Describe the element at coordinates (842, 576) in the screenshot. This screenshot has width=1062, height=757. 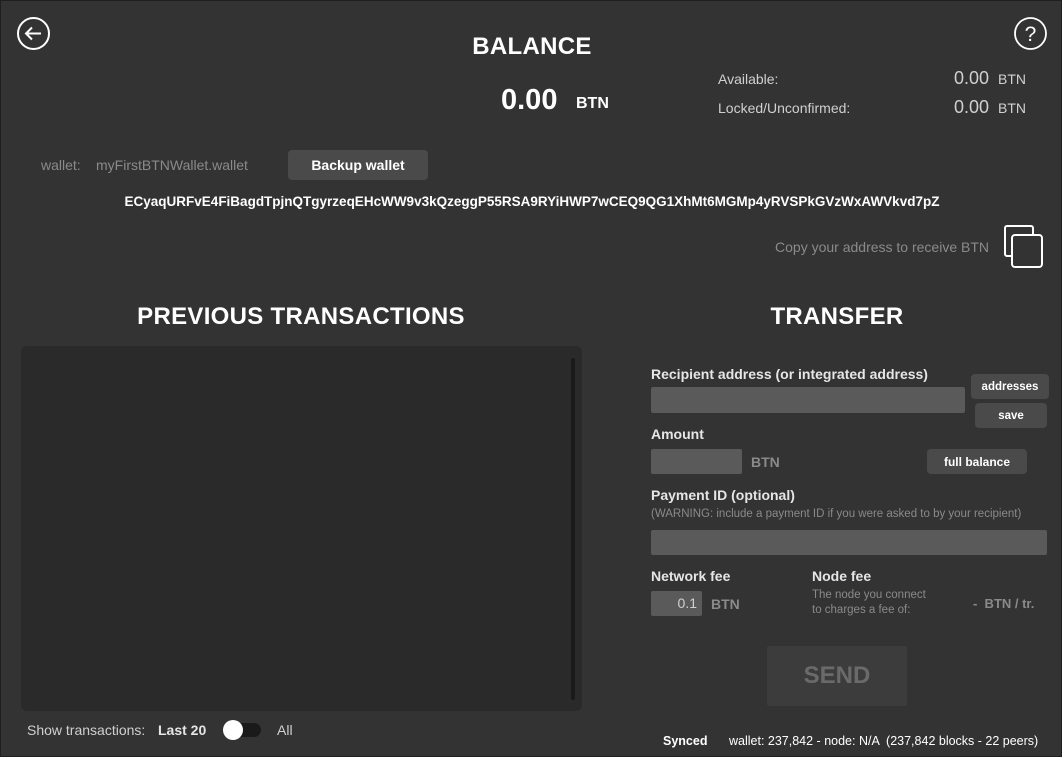
I see `node-fee-label: Node fee` at that location.